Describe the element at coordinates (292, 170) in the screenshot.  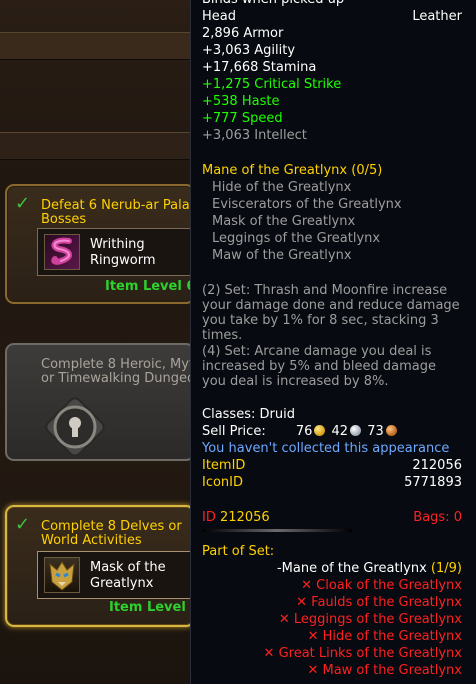
I see `set-name: Mane of the Greatlynx (0/5)` at that location.